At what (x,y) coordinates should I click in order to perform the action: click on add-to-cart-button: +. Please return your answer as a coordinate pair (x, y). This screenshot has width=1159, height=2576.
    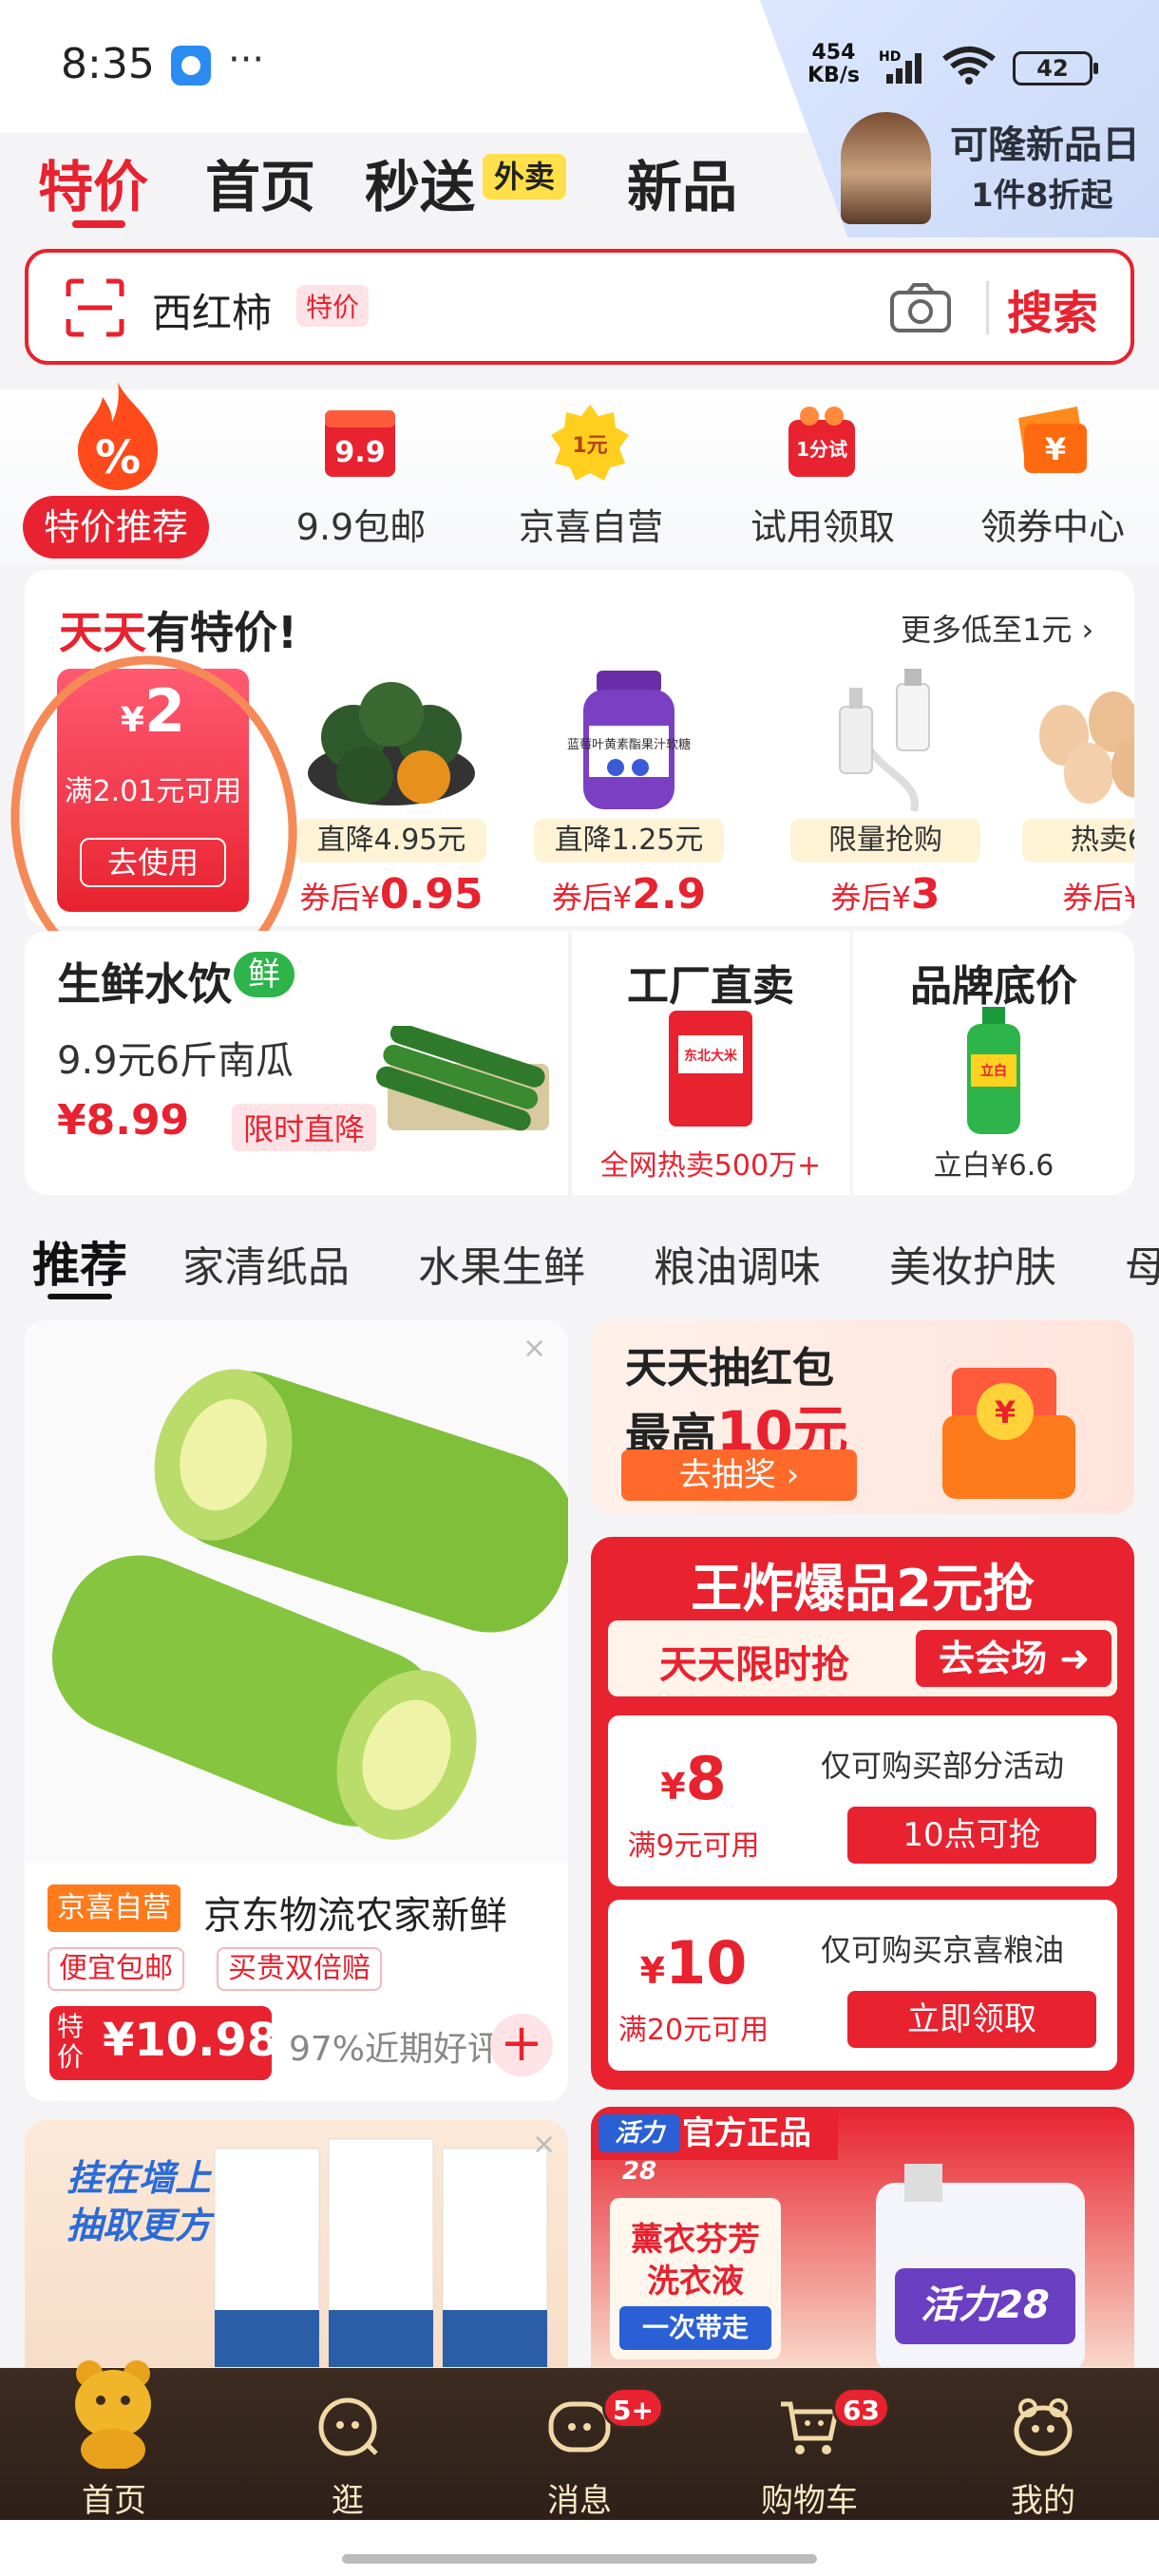
    Looking at the image, I should click on (521, 2045).